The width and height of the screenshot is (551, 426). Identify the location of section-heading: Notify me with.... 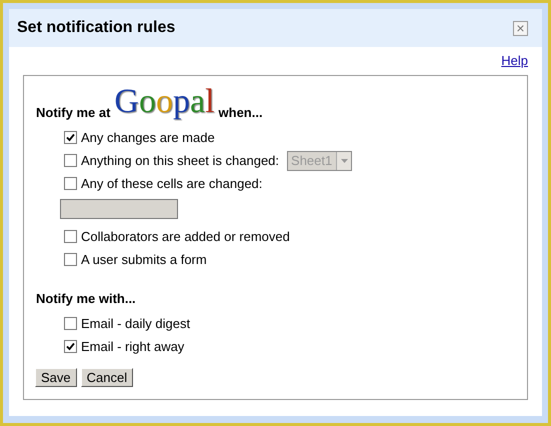
(86, 298).